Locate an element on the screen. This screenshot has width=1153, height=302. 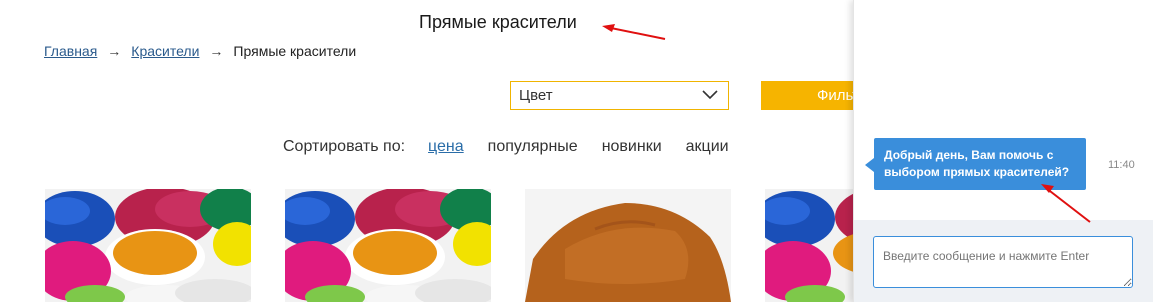
sort-option-price: цена is located at coordinates (446, 147).